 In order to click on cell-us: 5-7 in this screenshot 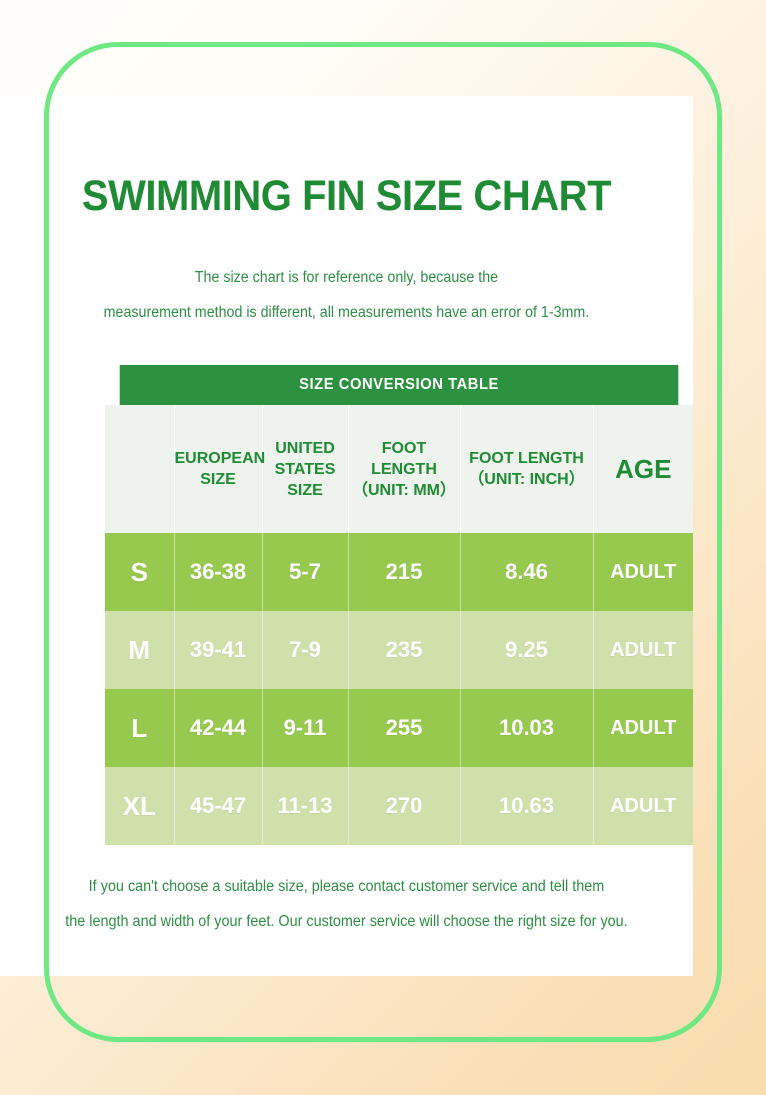, I will do `click(305, 572)`.